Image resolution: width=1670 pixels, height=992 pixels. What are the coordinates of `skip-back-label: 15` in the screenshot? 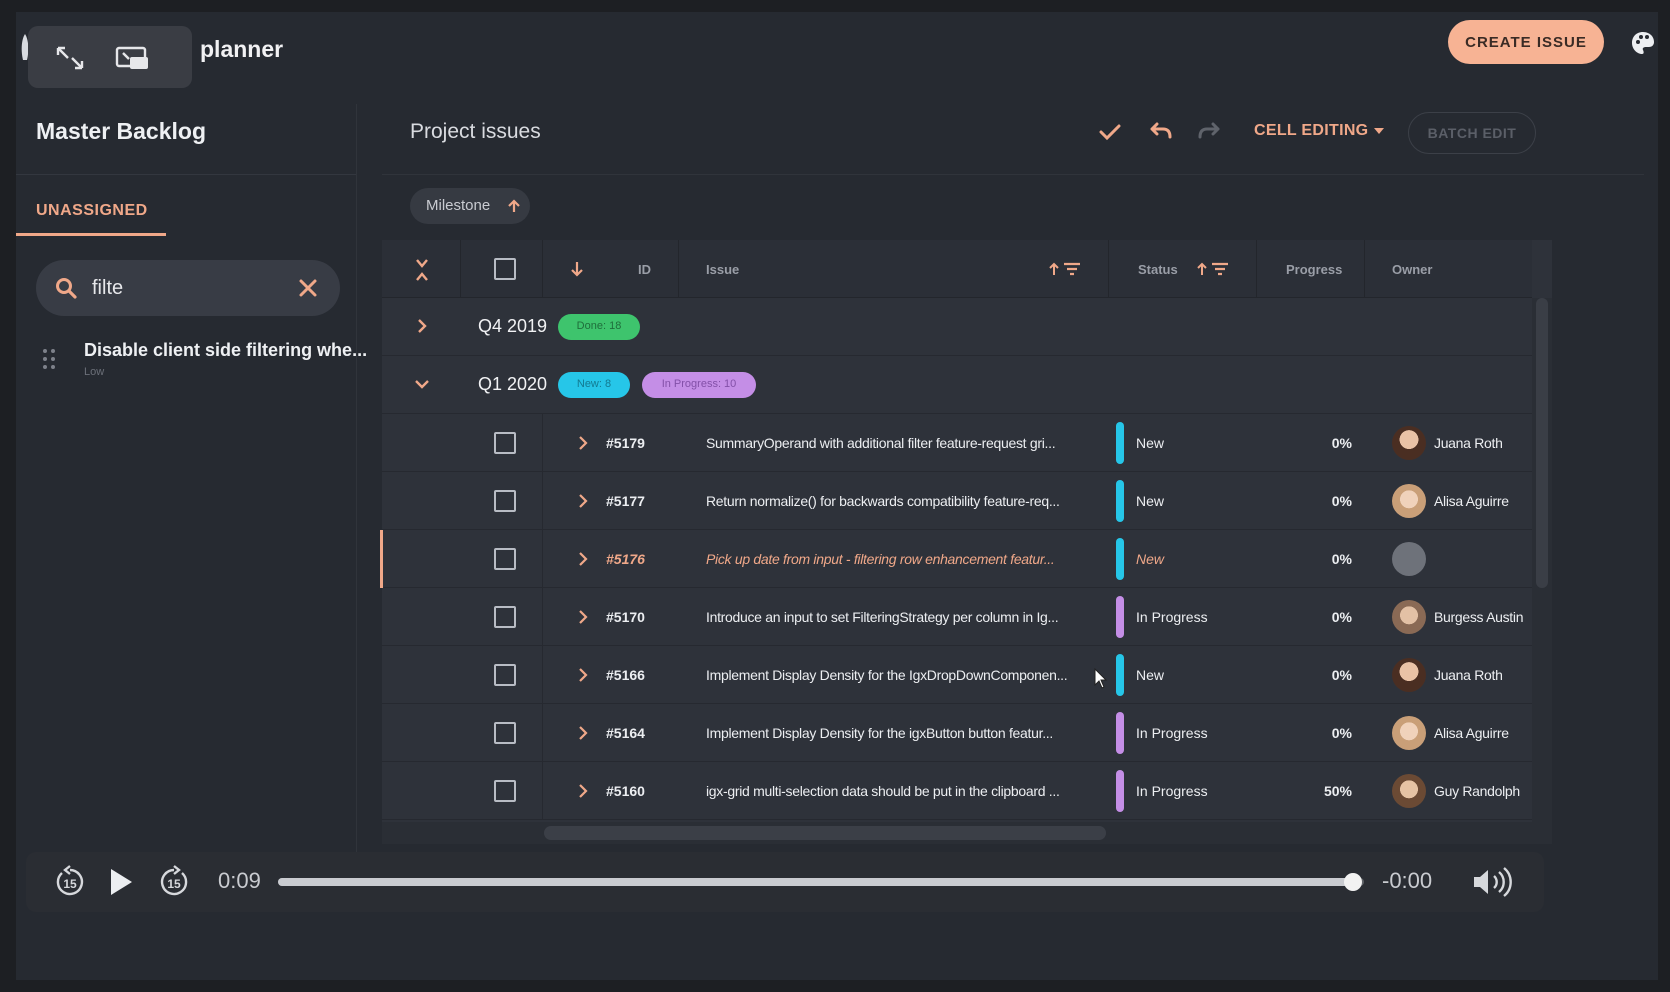 It's located at (70, 884).